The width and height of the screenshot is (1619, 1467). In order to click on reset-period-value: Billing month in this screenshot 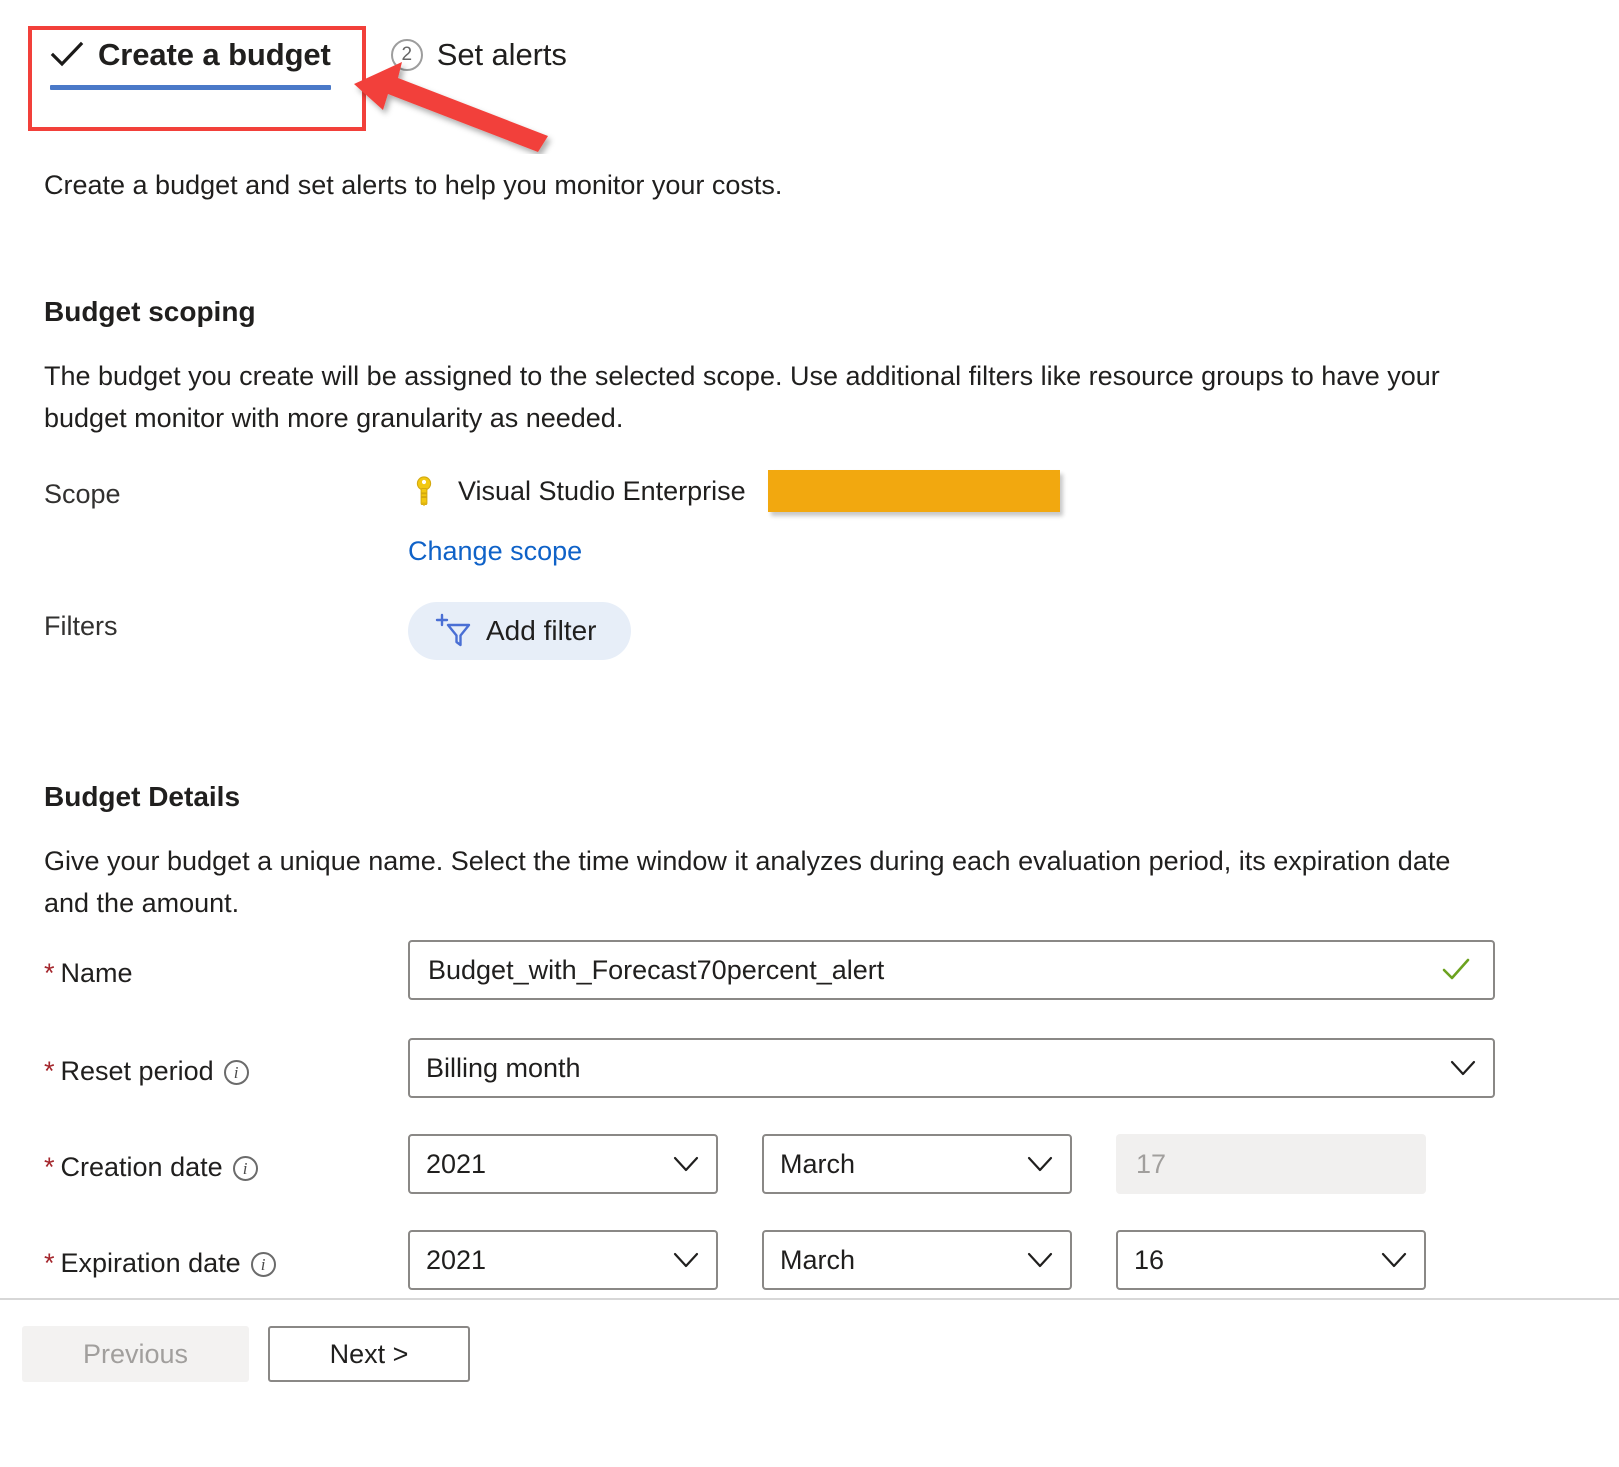, I will do `click(503, 1067)`.